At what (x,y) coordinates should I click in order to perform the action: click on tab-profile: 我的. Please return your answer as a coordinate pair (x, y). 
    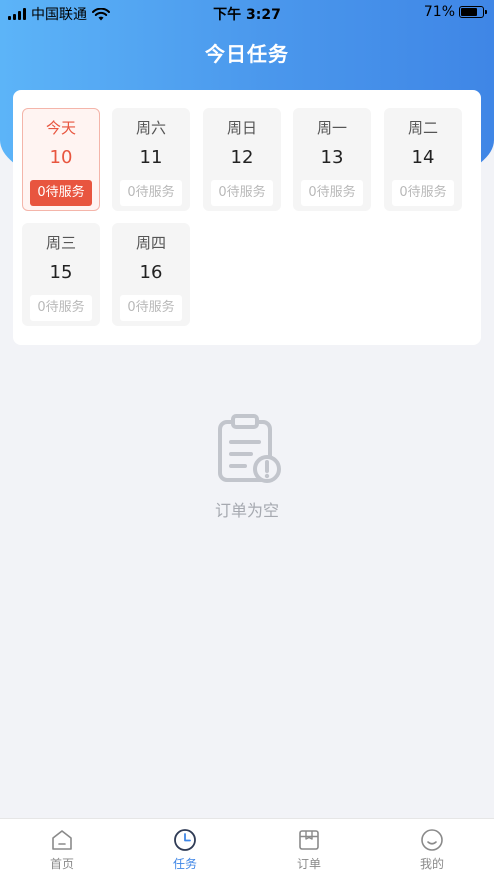
    Looking at the image, I should click on (432, 850).